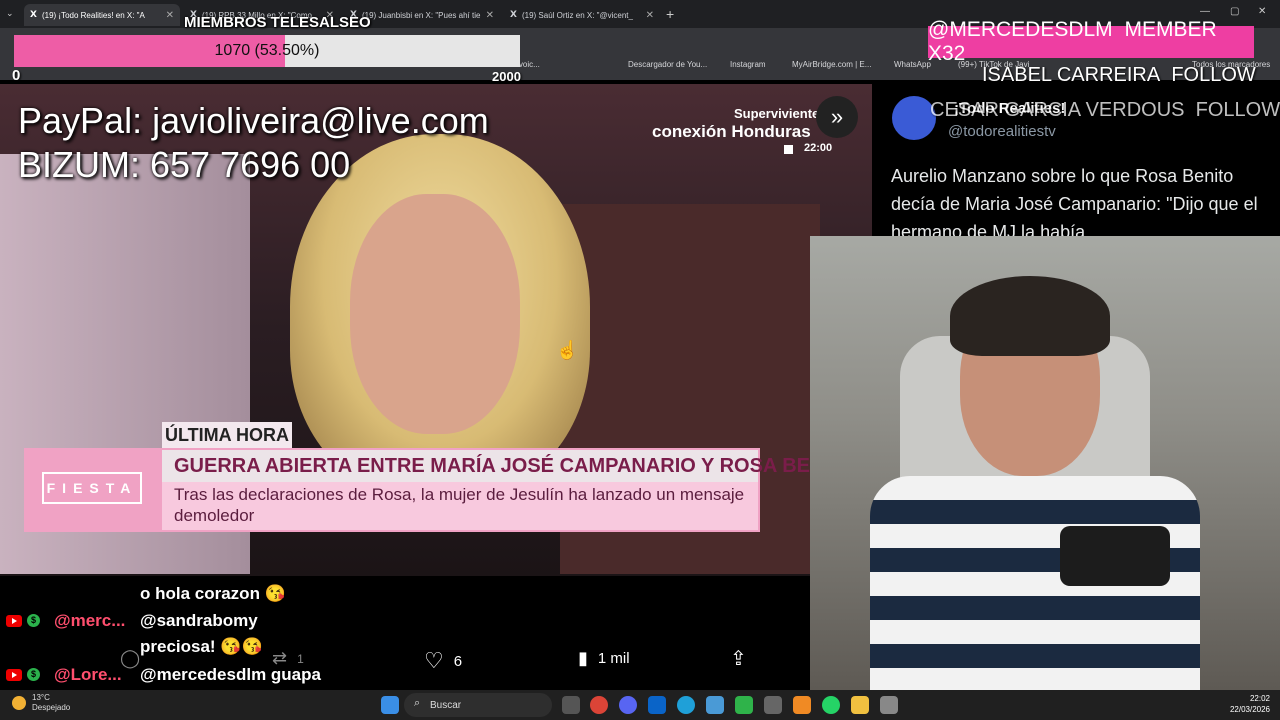 The height and width of the screenshot is (720, 1280). What do you see at coordinates (253, 120) in the screenshot?
I see `paypal-overlay: PayPal: javioliveira@live.com` at bounding box center [253, 120].